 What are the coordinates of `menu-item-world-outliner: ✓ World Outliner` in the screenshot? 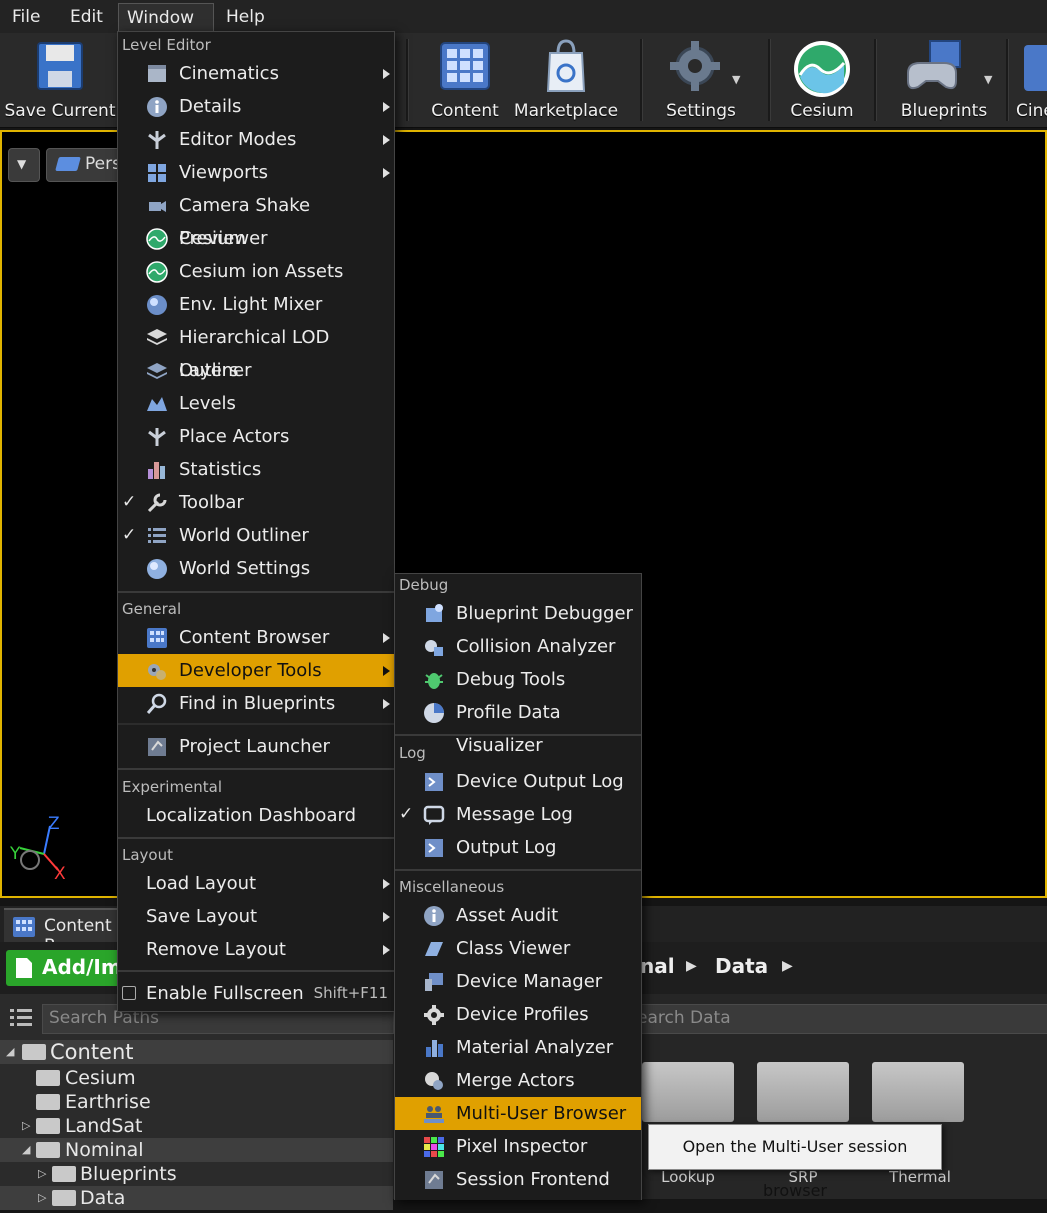 It's located at (256, 535).